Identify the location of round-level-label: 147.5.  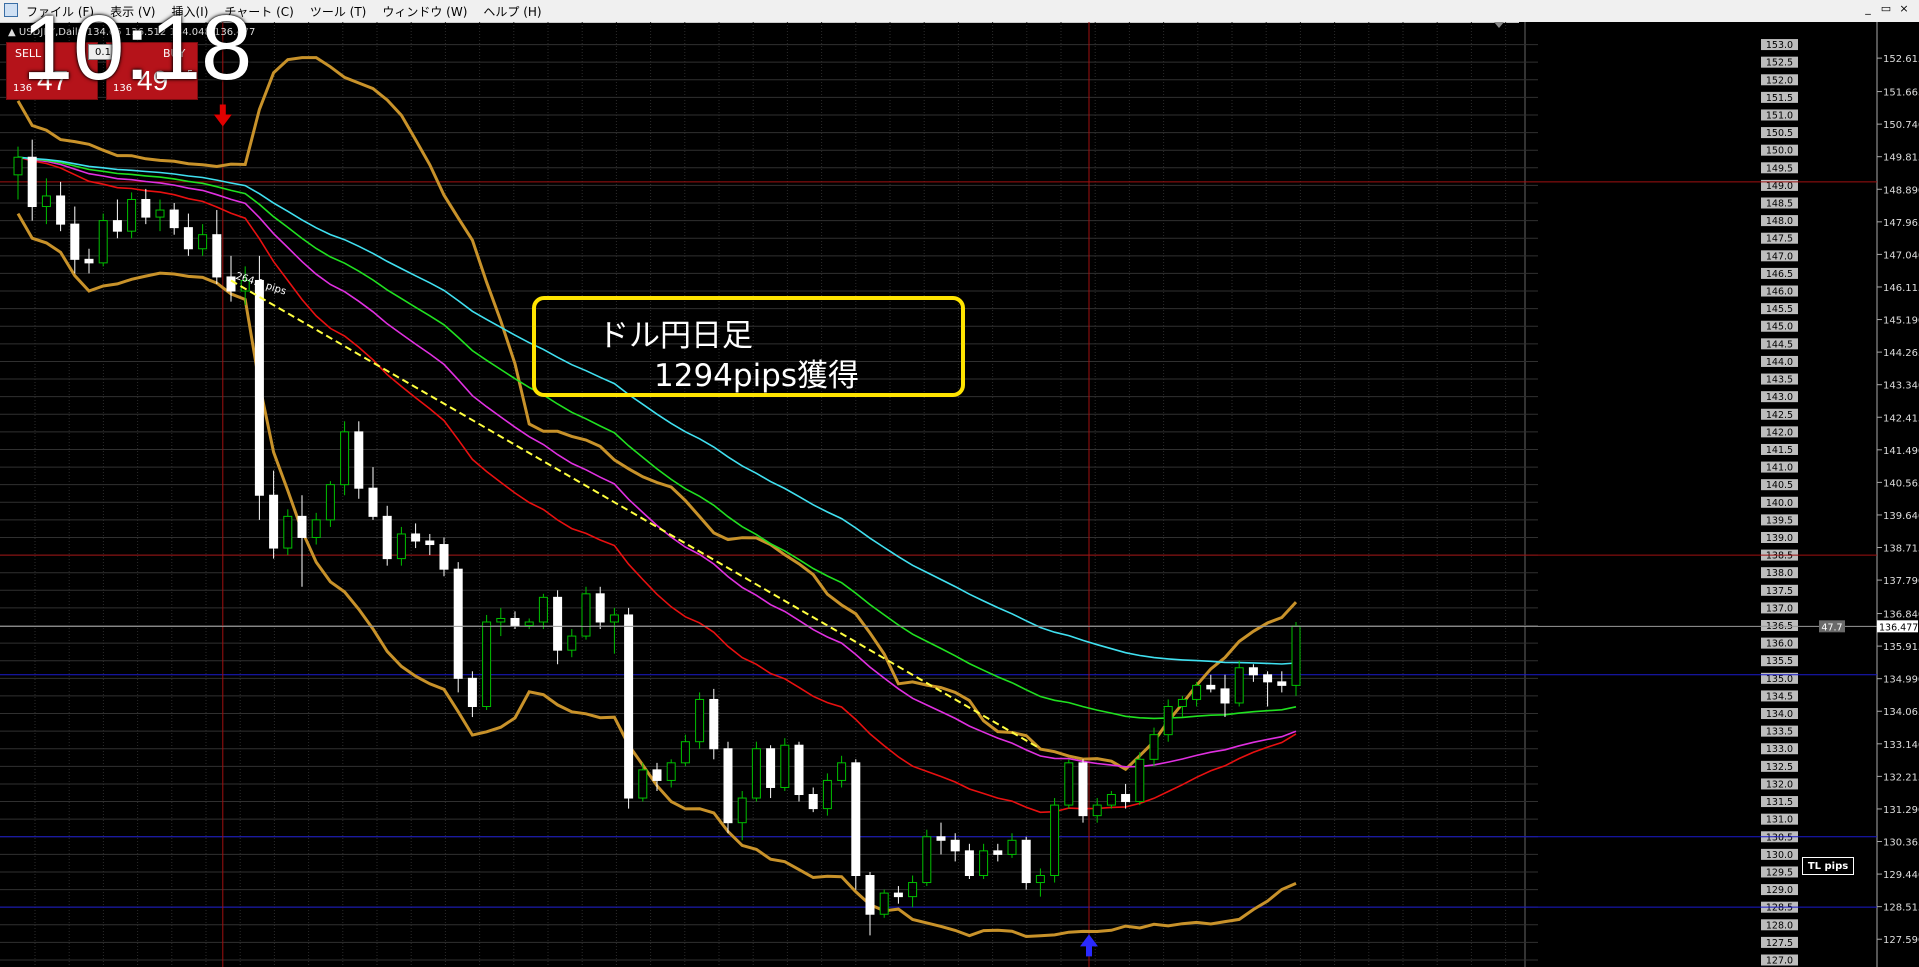
(1779, 239).